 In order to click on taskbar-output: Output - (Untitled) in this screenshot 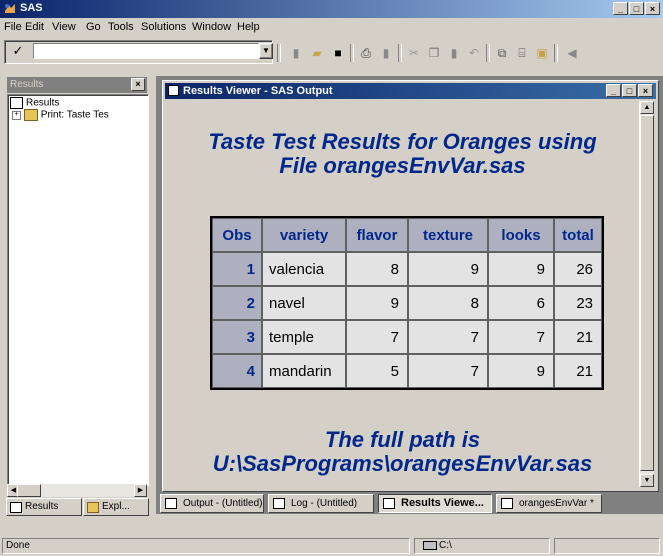, I will do `click(212, 503)`.